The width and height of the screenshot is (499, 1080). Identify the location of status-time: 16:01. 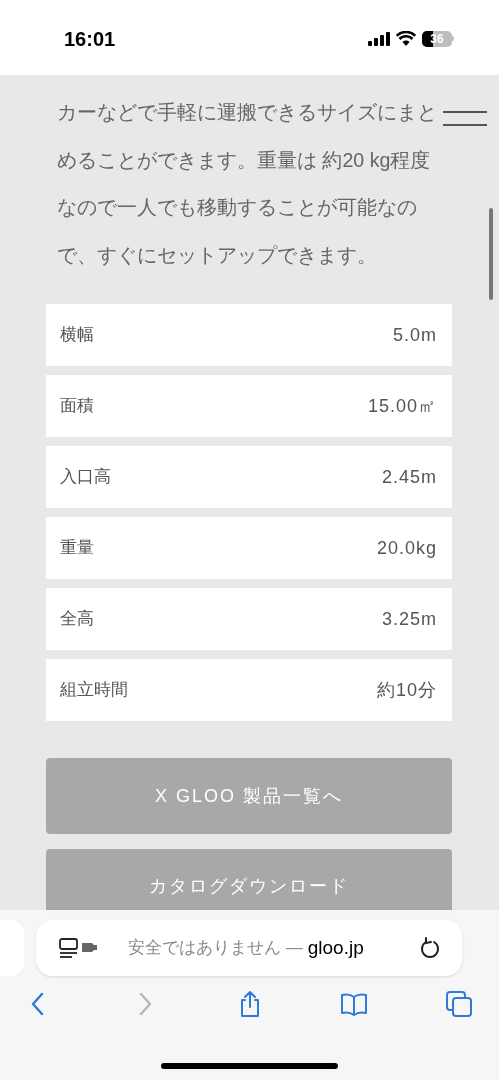
(90, 39).